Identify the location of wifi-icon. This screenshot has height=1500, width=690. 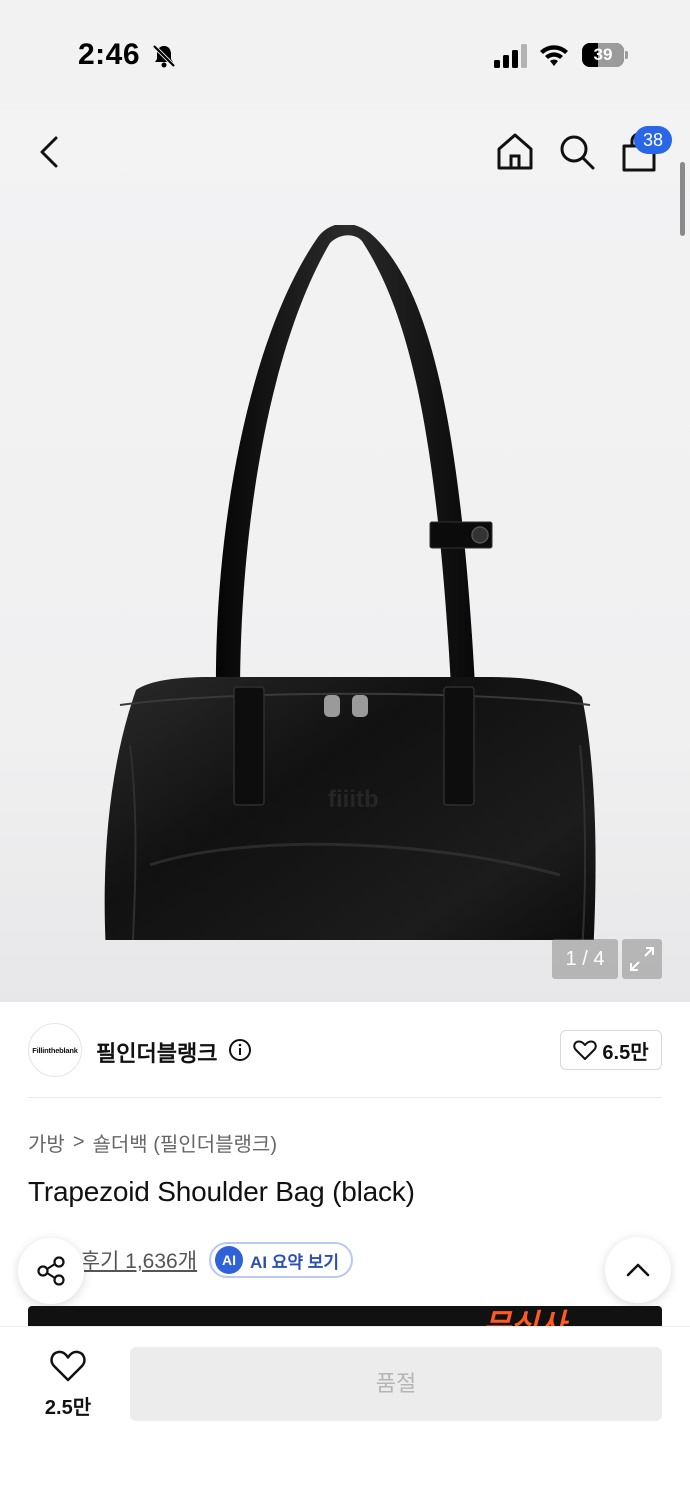
(554, 55).